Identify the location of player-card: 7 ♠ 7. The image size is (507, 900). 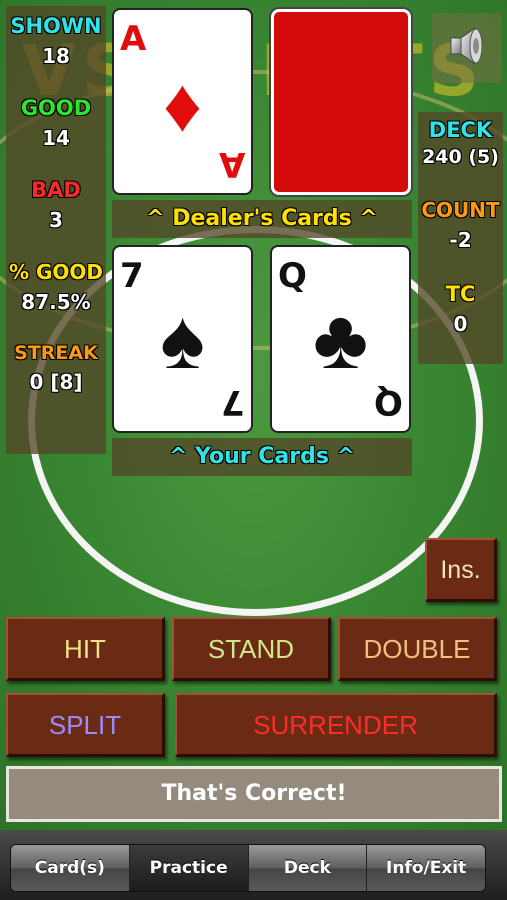
(182, 339).